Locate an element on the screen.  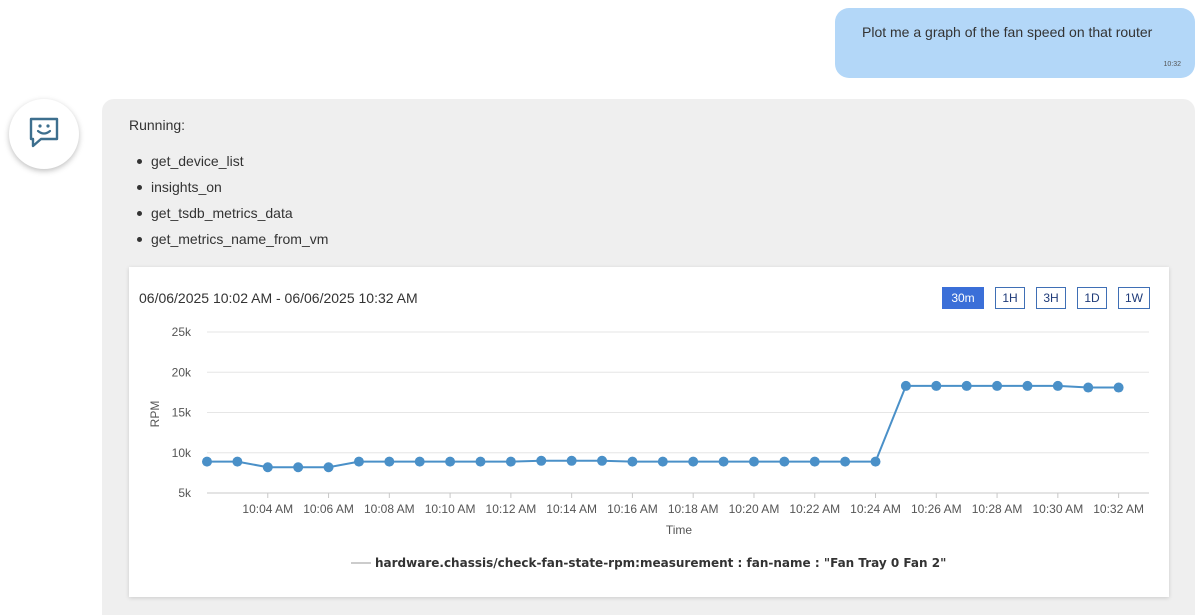
assistant-avatar is located at coordinates (44, 134).